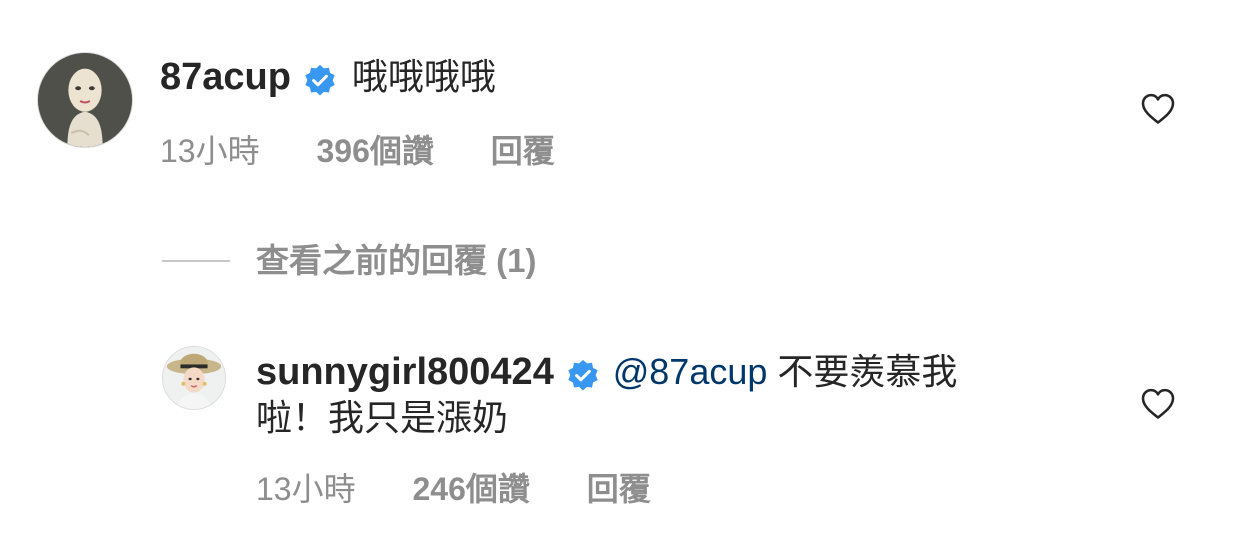 The image size is (1242, 546). What do you see at coordinates (396, 261) in the screenshot?
I see `view-previous-replies-button: 查看之前的回覆 (1)` at bounding box center [396, 261].